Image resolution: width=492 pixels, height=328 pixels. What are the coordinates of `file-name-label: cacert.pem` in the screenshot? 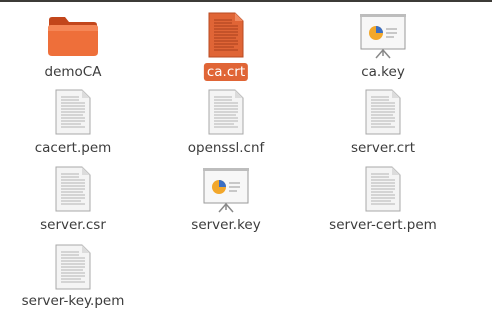 It's located at (73, 148).